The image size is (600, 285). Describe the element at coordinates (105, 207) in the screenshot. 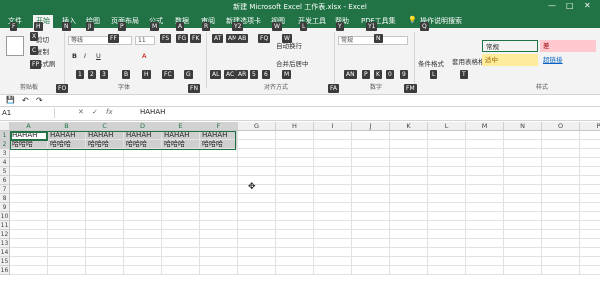

I see `cell-c9` at that location.